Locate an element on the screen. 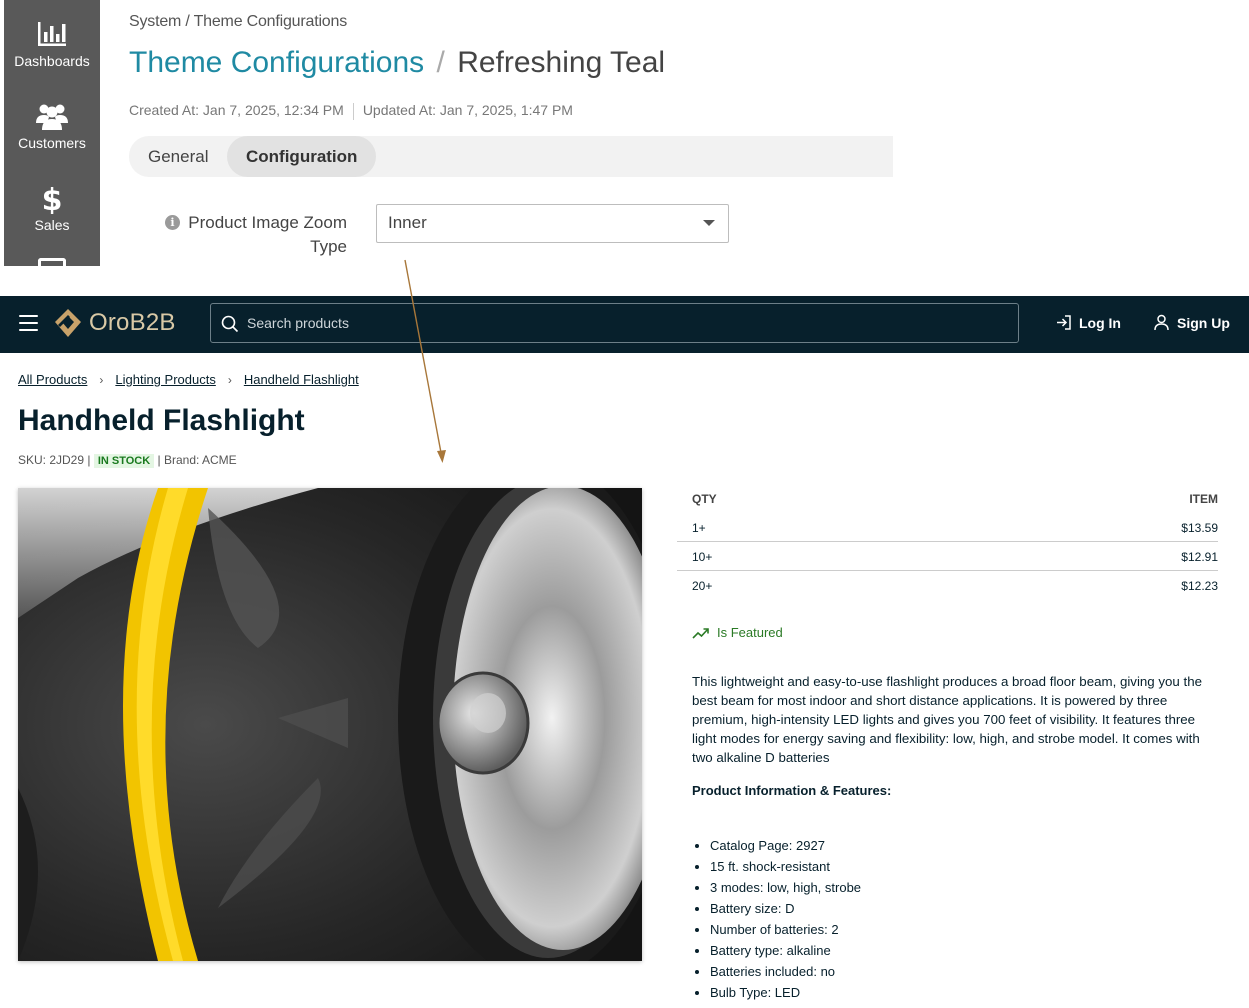  price-header-item: ITEM is located at coordinates (1203, 499).